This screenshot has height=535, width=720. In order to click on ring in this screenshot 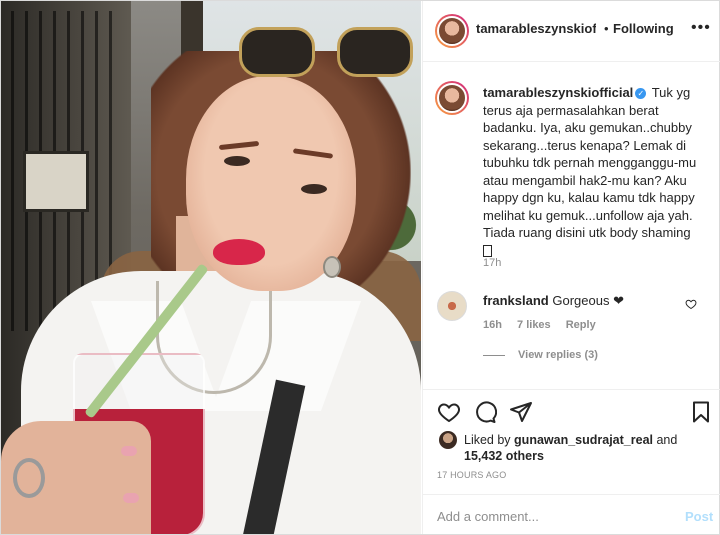, I will do `click(29, 478)`.